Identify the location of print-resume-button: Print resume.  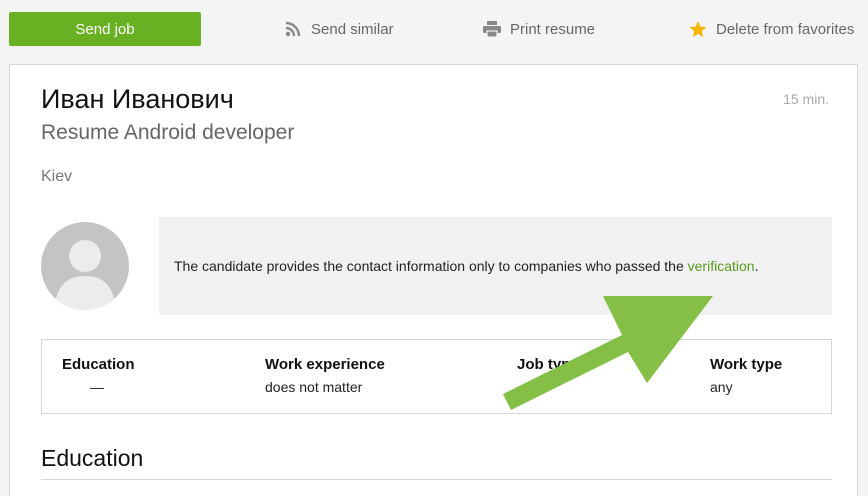
(538, 29).